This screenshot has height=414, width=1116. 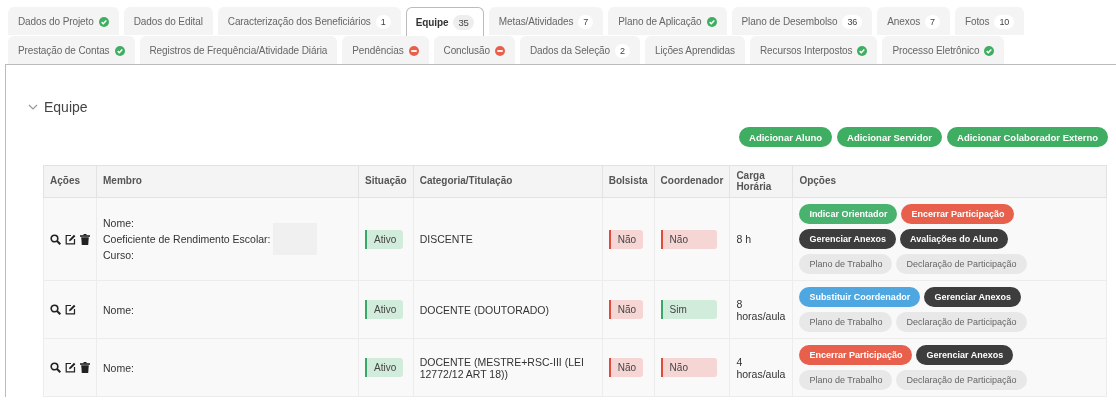 I want to click on category-text: DOCENTE (MESTRE+RSC-III (LEI 12772/12 ART 18)), so click(x=501, y=367).